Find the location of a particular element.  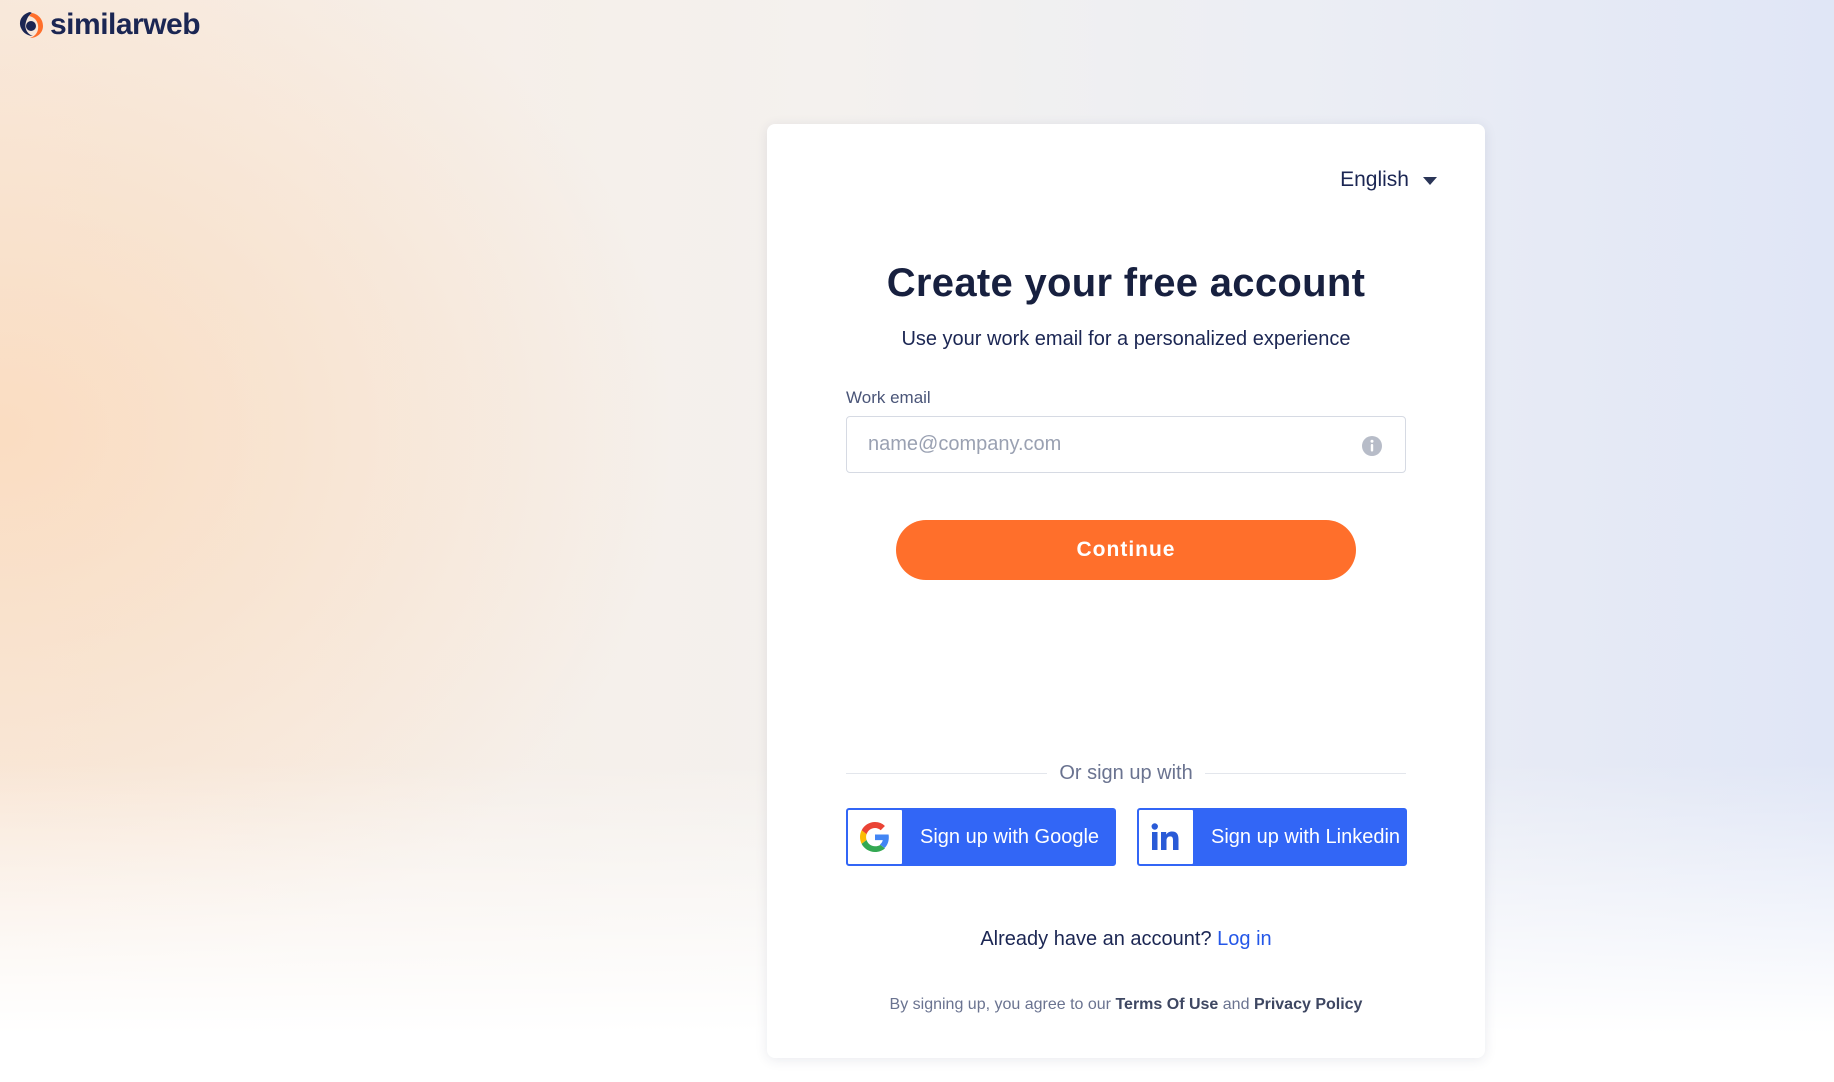

linkedin-signup-button: Sign up with Linkedin is located at coordinates (1272, 837).